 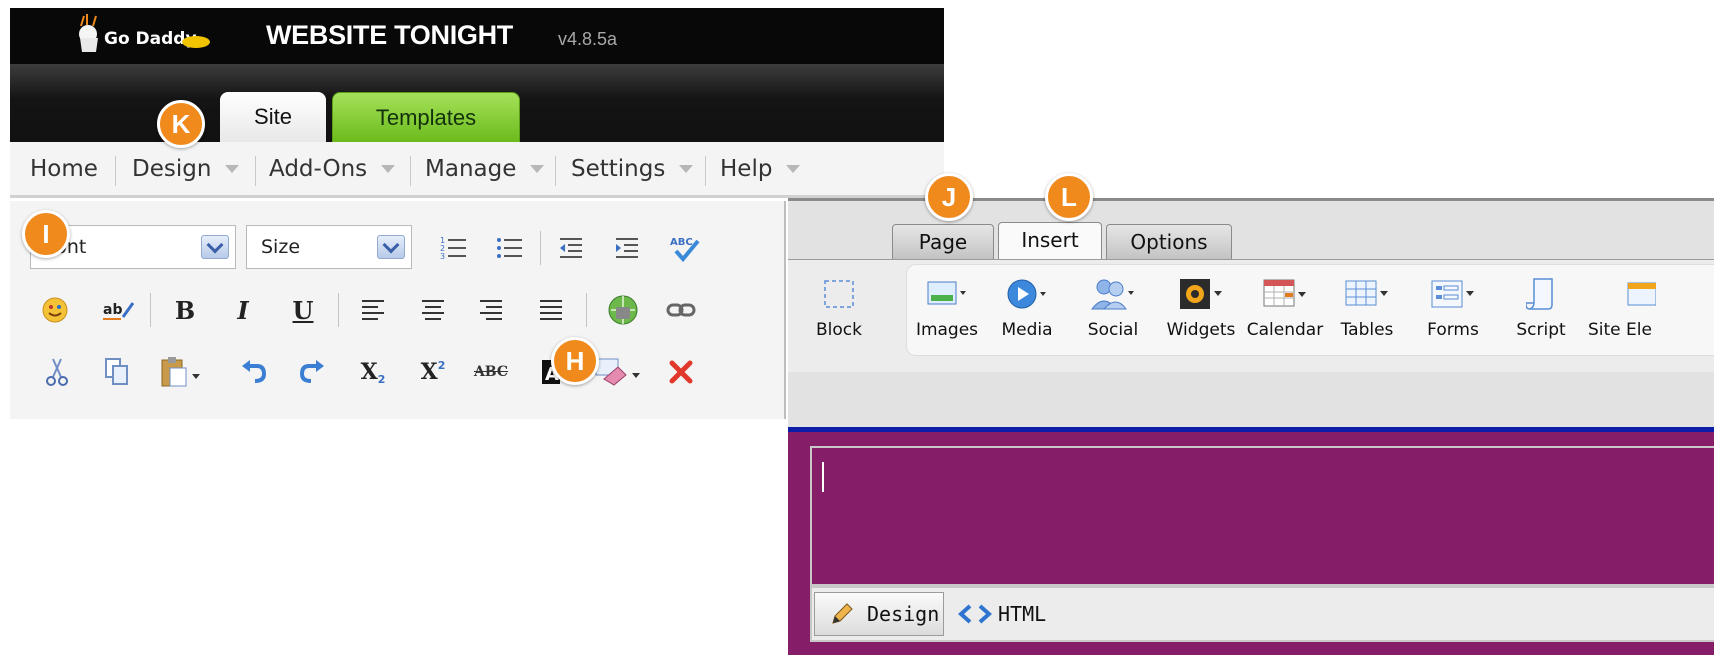 I want to click on app-version: v4.8.5a, so click(x=588, y=39).